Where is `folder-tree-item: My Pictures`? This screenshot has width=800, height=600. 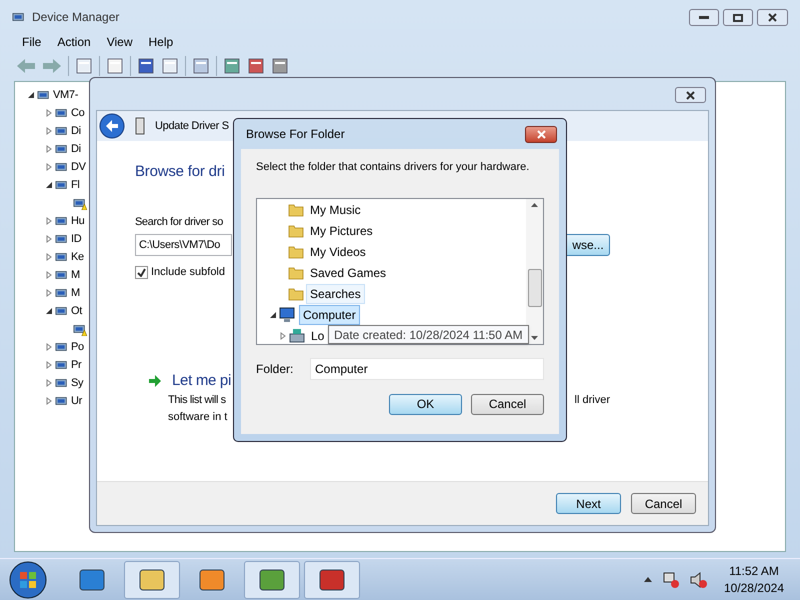
folder-tree-item: My Pictures is located at coordinates (341, 231).